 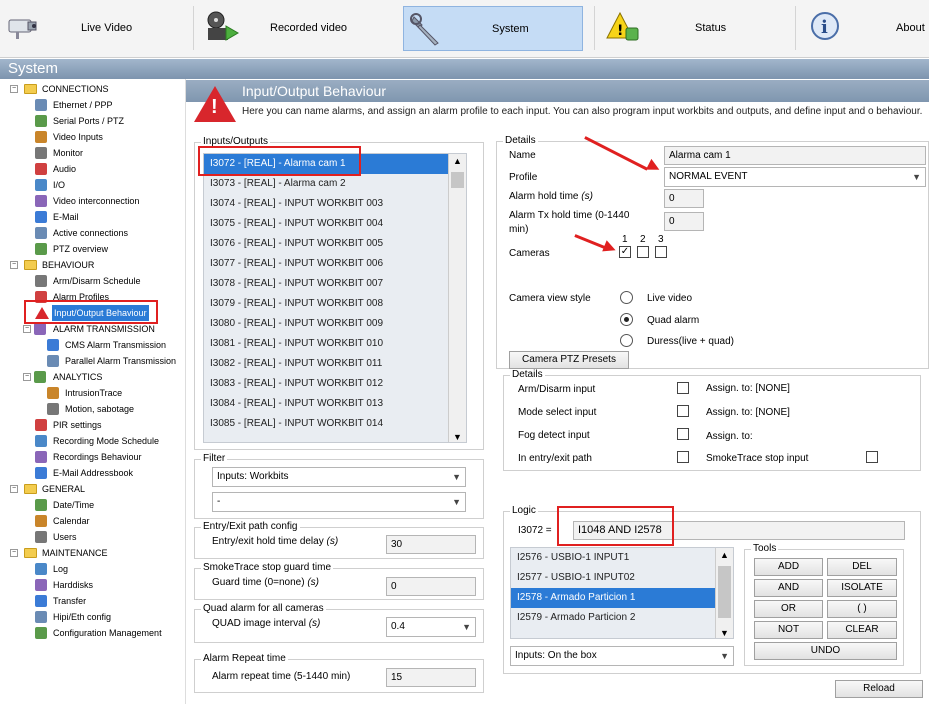 I want to click on fog-detect-checkbox, so click(x=683, y=434).